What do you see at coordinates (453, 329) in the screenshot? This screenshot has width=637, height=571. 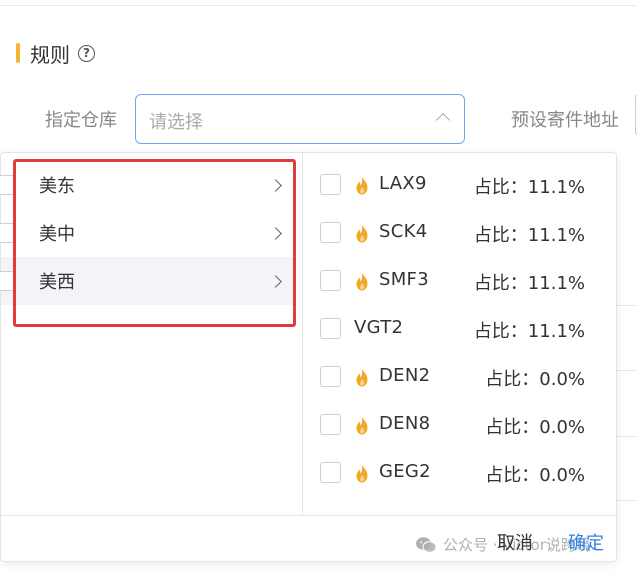 I see `warehouse-item: VGT2 占比：11.1%` at bounding box center [453, 329].